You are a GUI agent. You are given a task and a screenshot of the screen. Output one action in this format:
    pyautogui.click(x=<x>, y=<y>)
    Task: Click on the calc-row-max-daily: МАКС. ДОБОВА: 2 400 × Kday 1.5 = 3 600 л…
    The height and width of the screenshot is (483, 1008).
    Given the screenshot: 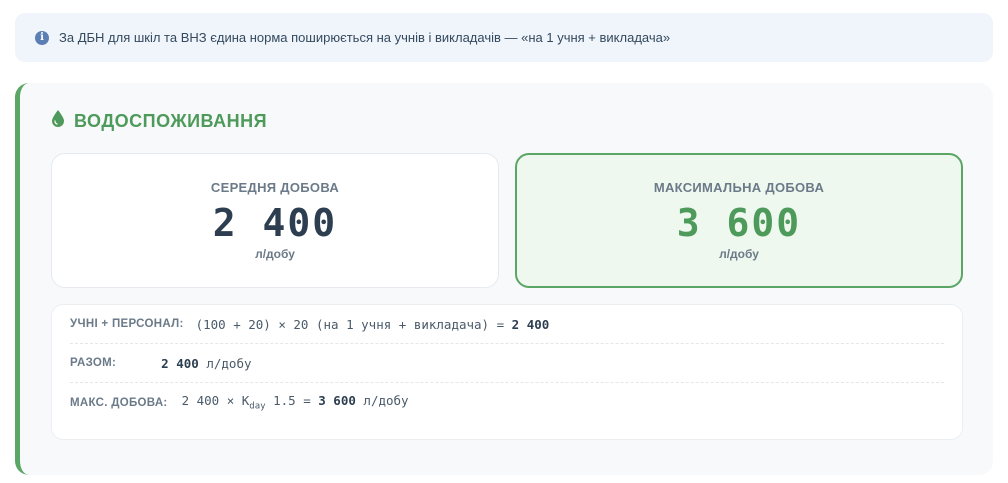 What is the action you would take?
    pyautogui.click(x=507, y=402)
    